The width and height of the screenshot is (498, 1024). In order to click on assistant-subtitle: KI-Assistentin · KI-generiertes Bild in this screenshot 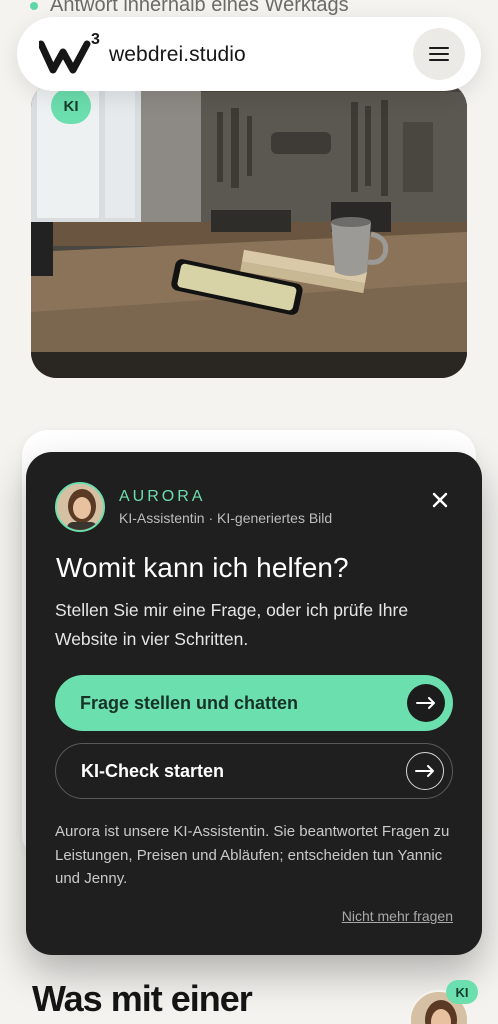, I will do `click(226, 518)`.